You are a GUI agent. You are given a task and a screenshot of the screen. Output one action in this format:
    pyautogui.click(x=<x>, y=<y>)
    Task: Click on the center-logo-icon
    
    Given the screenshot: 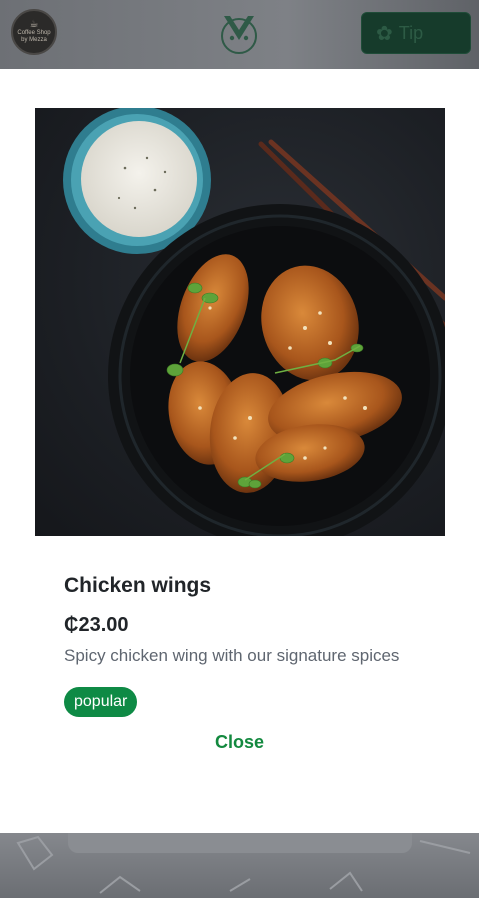 What is the action you would take?
    pyautogui.click(x=239, y=32)
    